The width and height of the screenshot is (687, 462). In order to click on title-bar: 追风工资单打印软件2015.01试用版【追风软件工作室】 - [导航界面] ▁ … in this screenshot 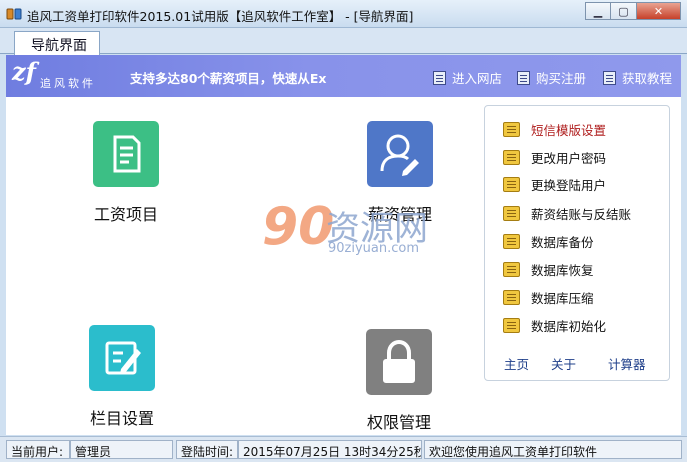, I will do `click(343, 14)`.